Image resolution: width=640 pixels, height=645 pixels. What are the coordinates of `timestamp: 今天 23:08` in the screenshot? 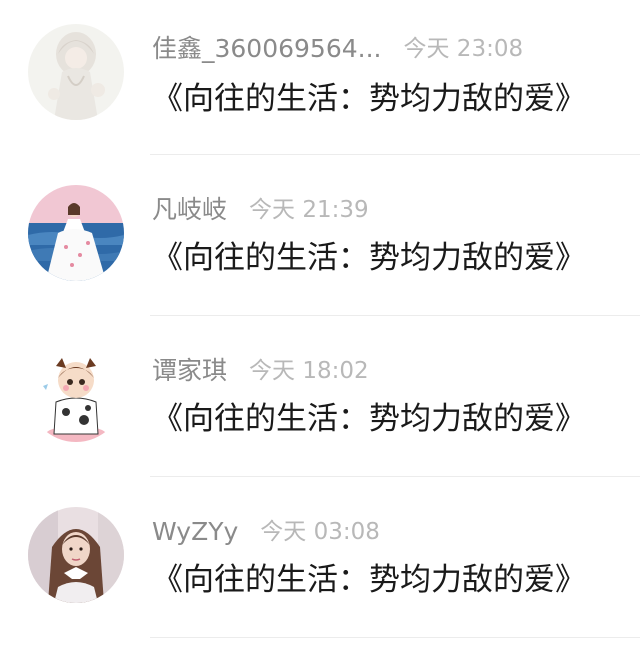 It's located at (463, 49).